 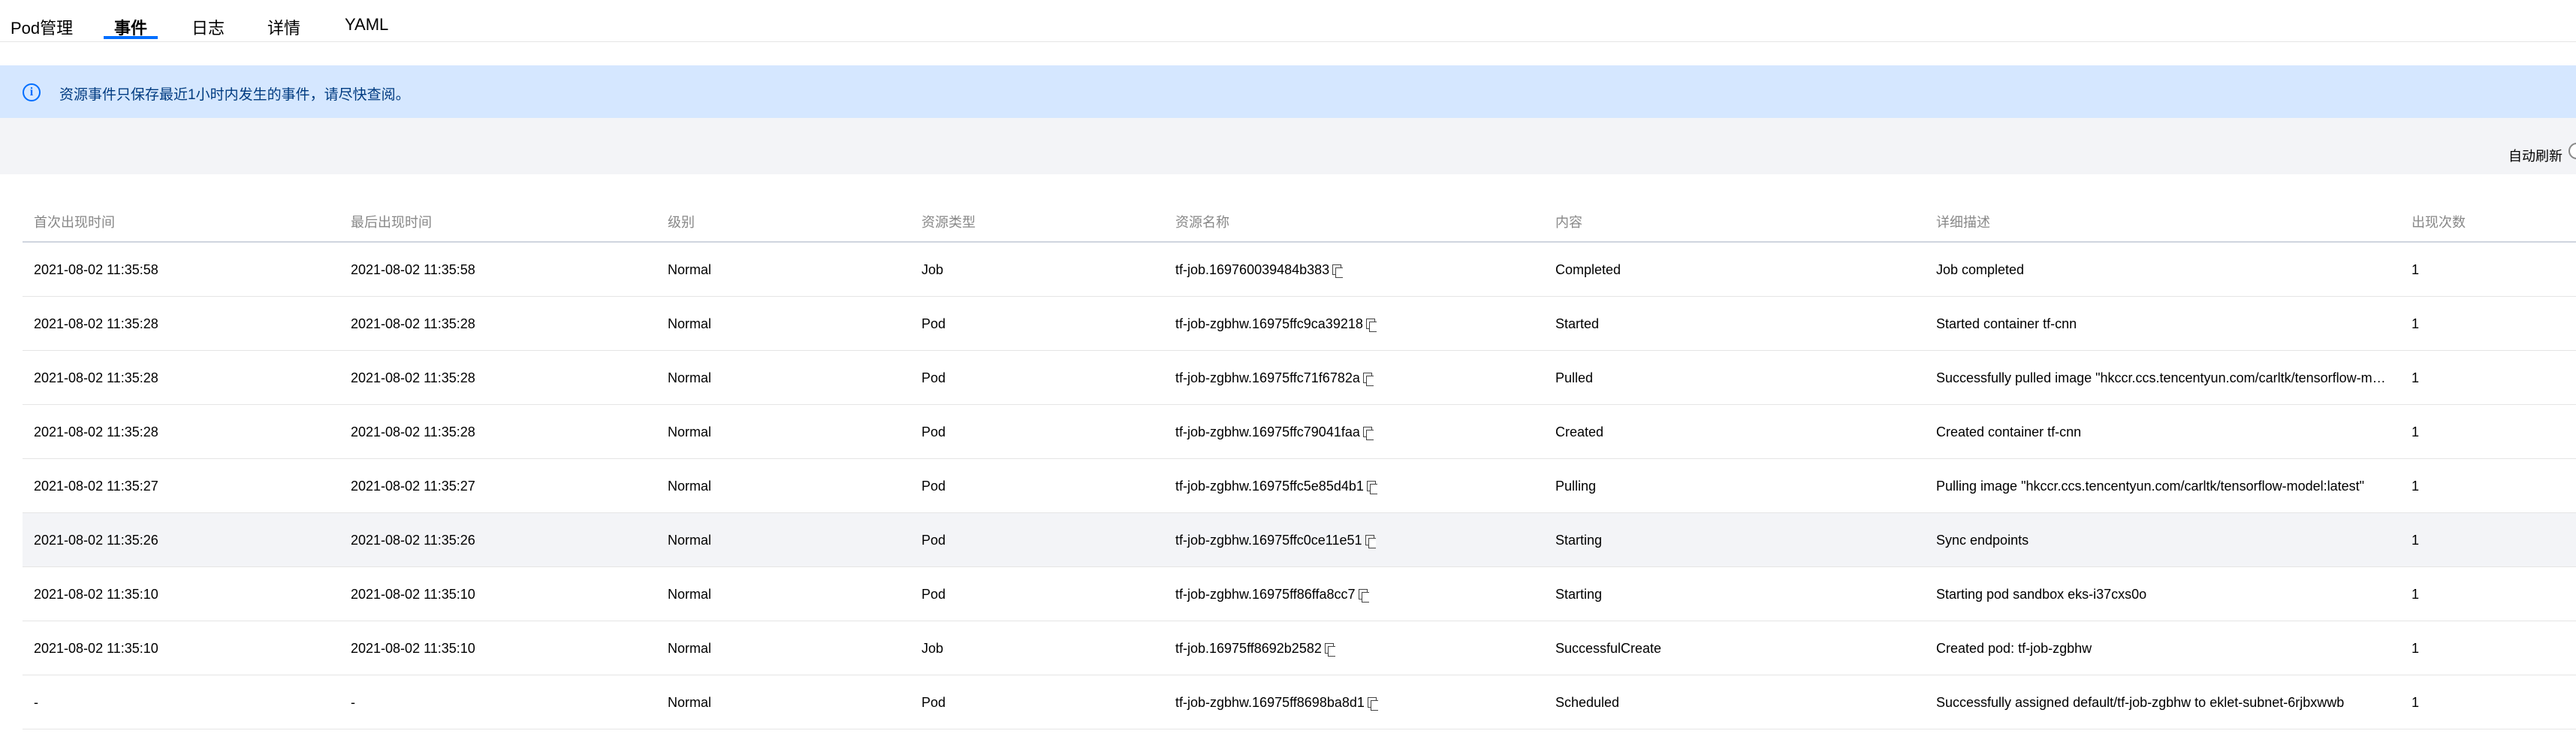 I want to click on resource-name-cell: tf-job-zgbhw.16975ffc9ca39218, so click(x=1276, y=324).